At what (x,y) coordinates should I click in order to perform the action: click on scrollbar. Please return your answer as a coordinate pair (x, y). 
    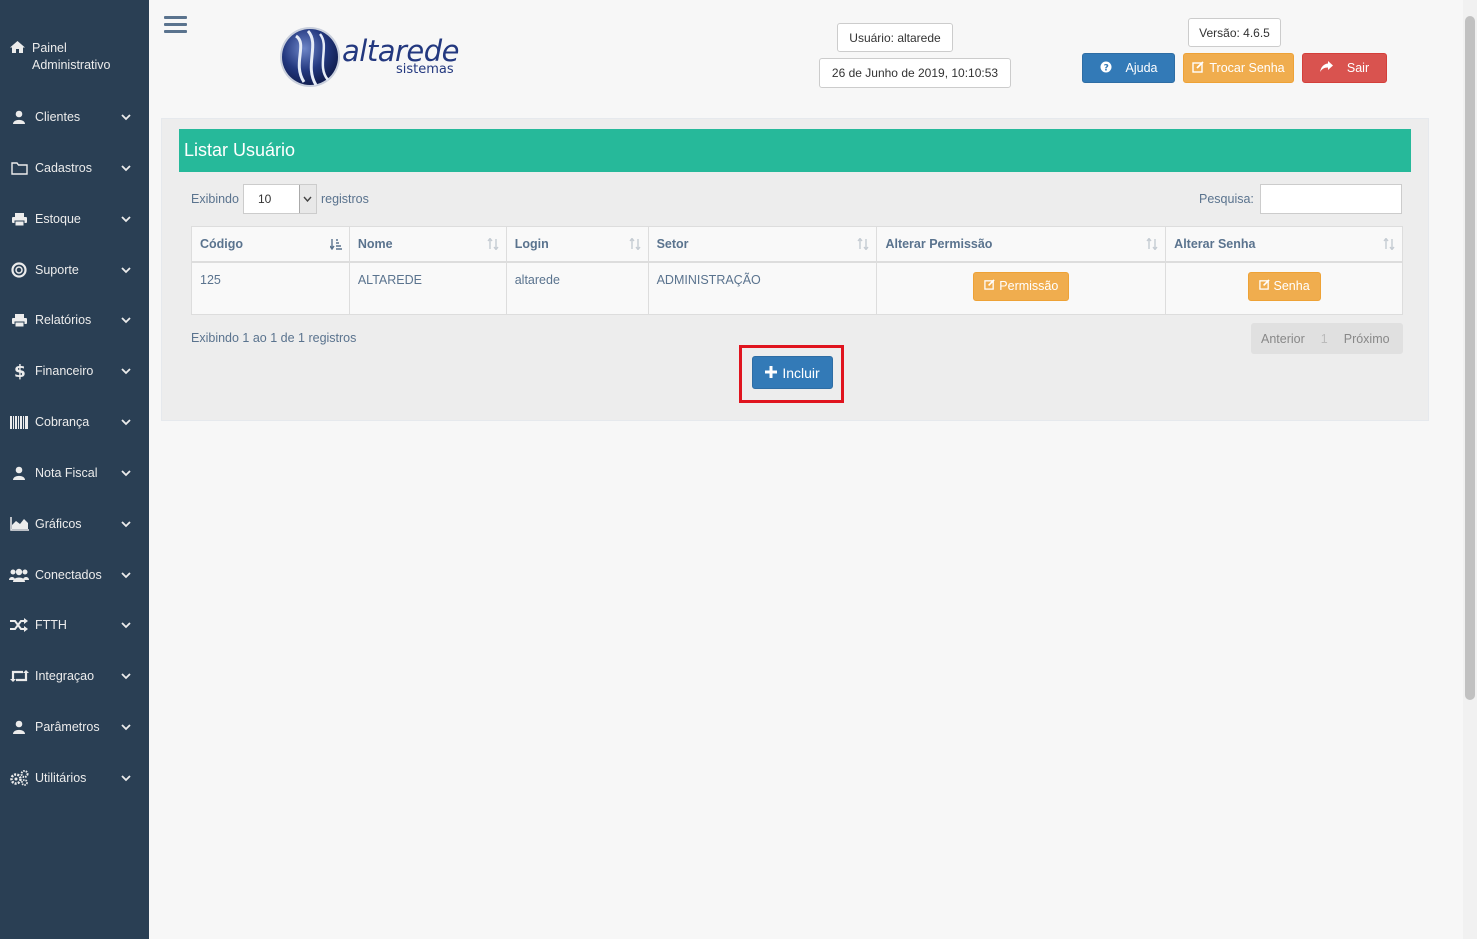
    Looking at the image, I should click on (1470, 469).